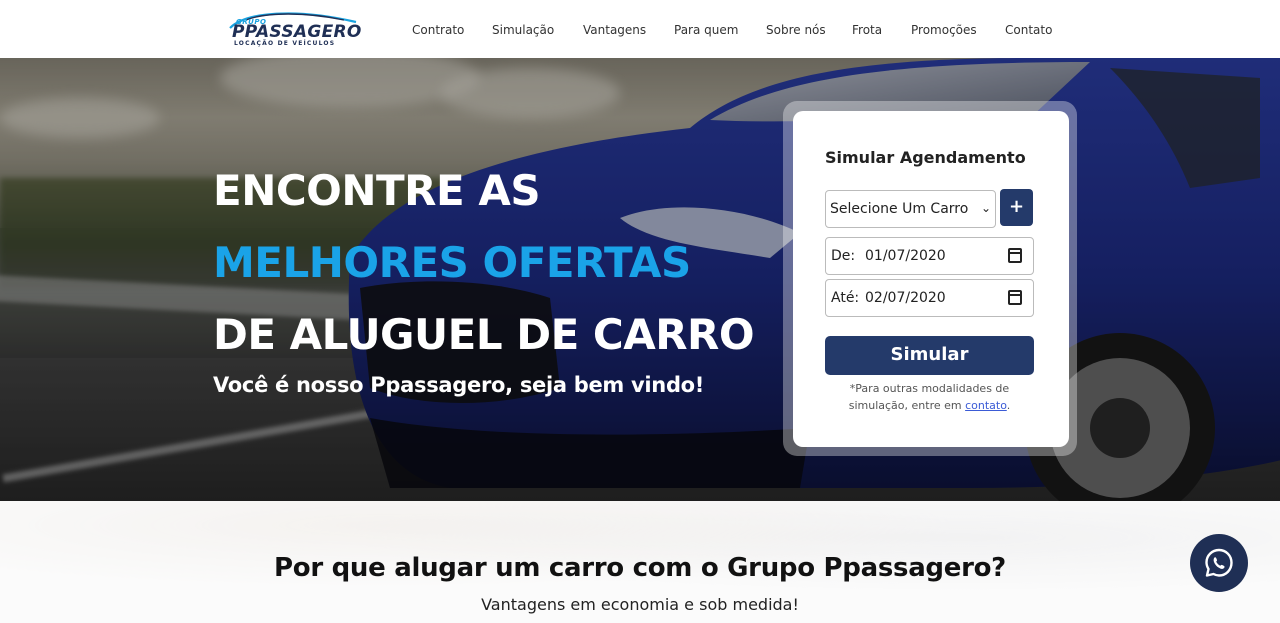 This screenshot has width=1280, height=623. What do you see at coordinates (614, 30) in the screenshot?
I see `nav-vantagens: Vantagens` at bounding box center [614, 30].